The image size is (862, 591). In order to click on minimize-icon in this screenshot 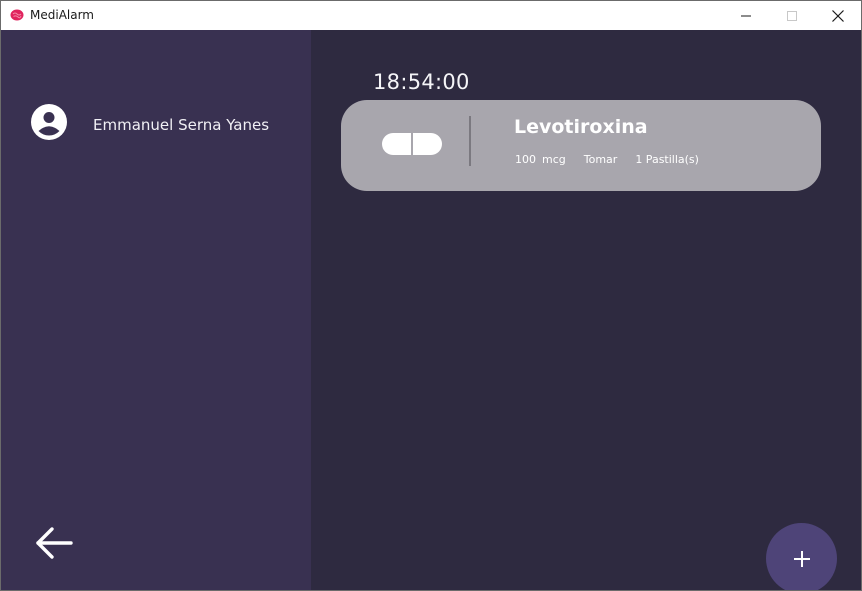, I will do `click(746, 15)`.